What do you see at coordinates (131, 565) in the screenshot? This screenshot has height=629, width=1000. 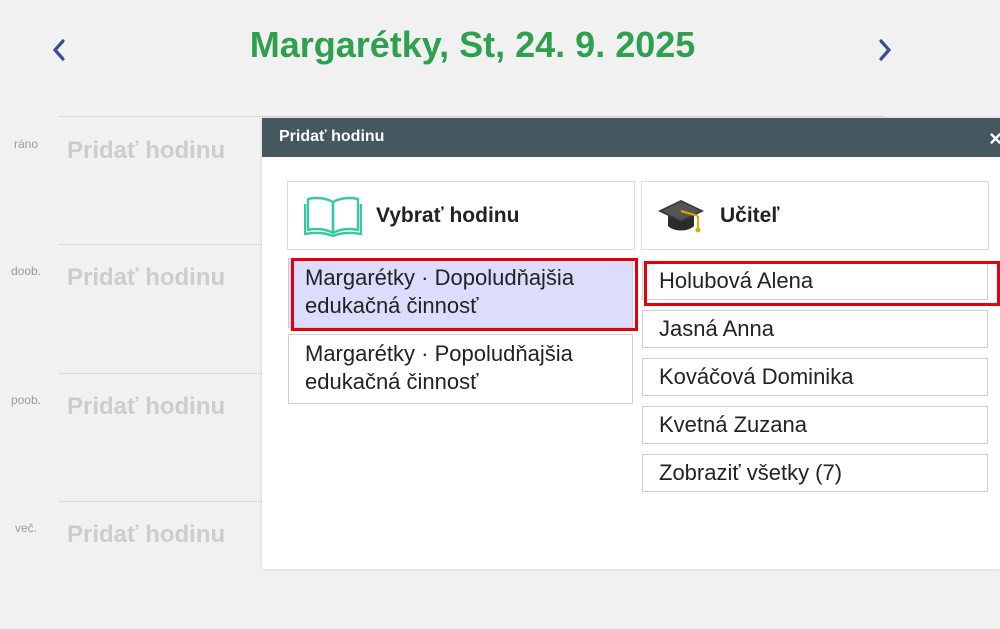 I see `time-slot-evening: več. Pridať hodinu` at bounding box center [131, 565].